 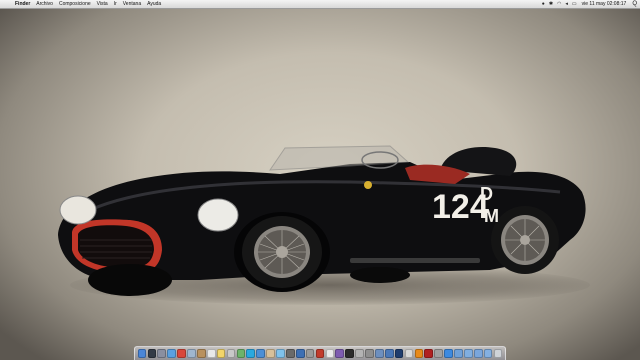 What do you see at coordinates (488, 353) in the screenshot?
I see `documents-folder-icon` at bounding box center [488, 353].